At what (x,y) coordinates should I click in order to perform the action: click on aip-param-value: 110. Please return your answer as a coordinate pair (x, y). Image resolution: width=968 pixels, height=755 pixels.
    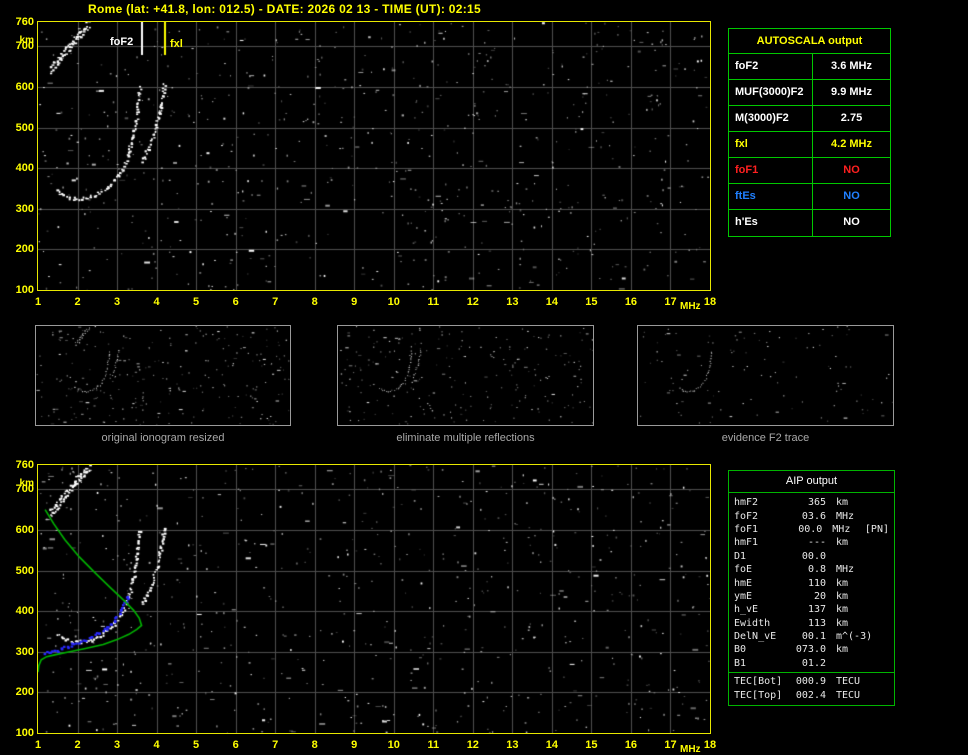
    Looking at the image, I should click on (816, 583).